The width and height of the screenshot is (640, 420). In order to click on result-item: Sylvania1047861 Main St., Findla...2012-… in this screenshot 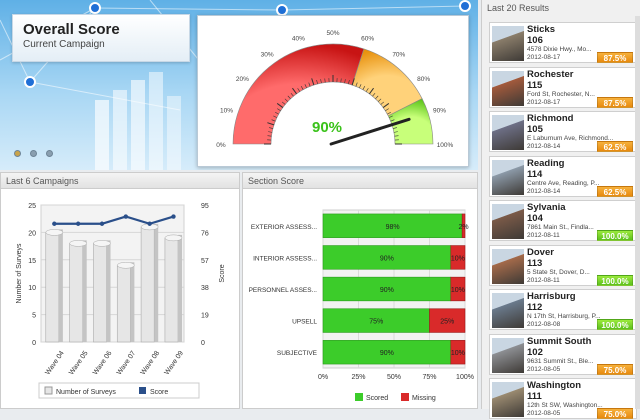, I will do `click(563, 220)`.